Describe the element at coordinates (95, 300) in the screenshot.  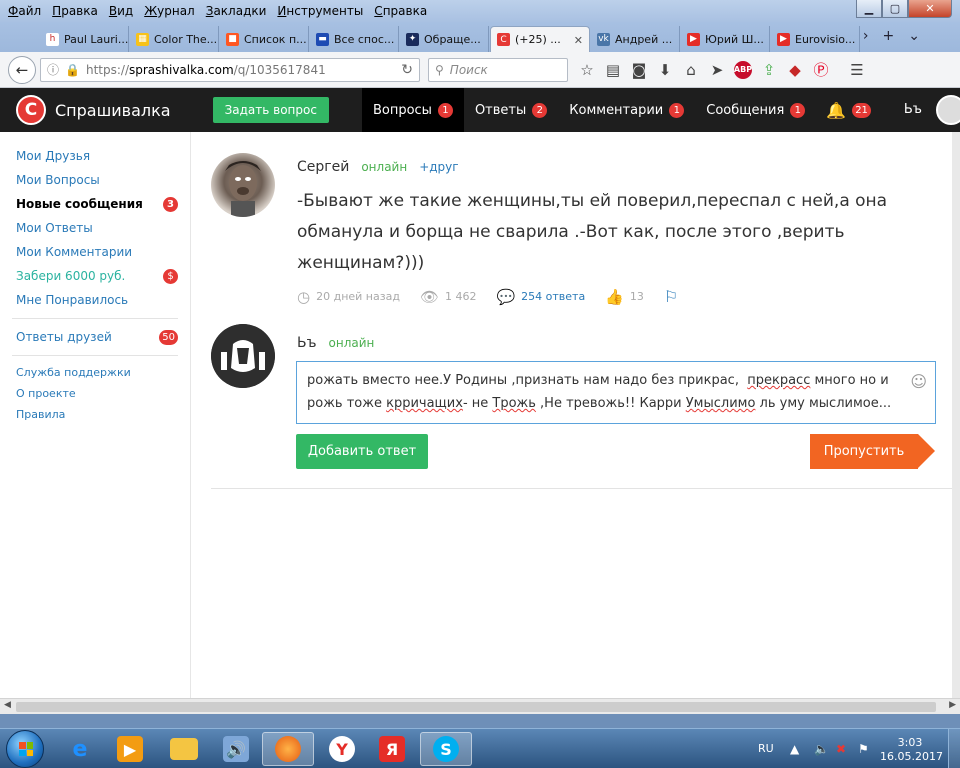
I see `sidebar-item: Мне Понравилось` at that location.